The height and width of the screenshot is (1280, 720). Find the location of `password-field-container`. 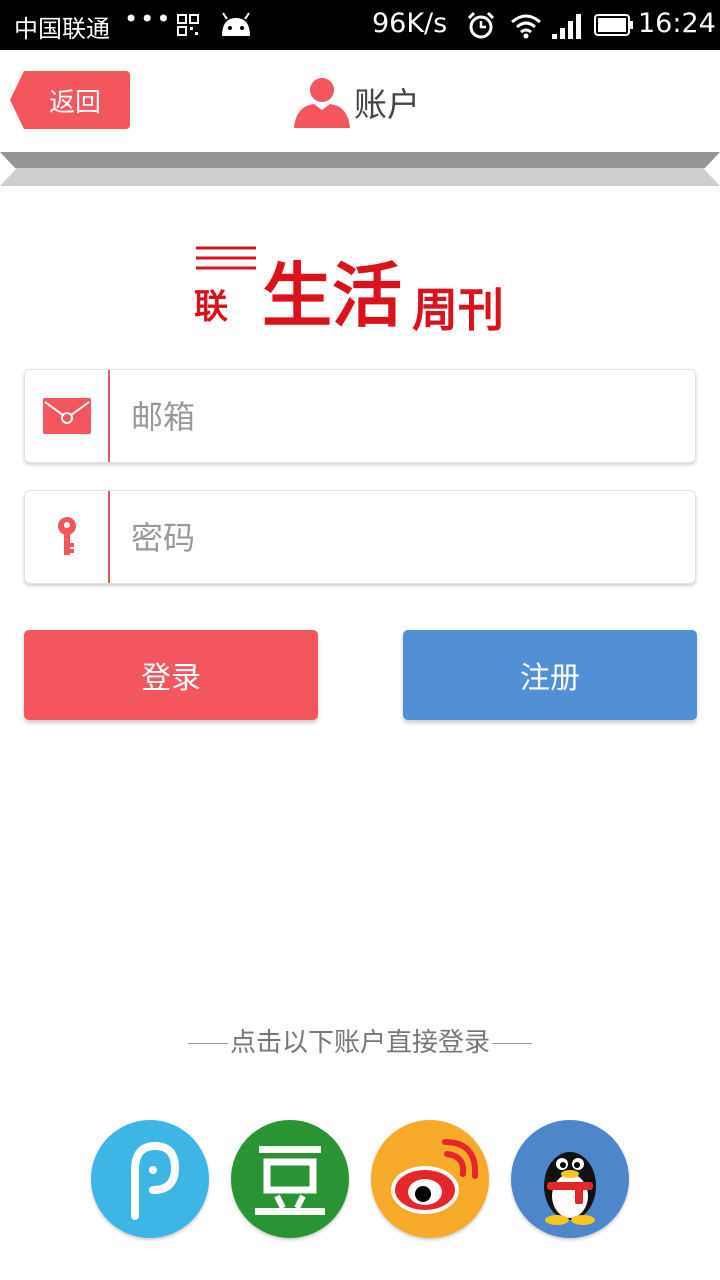

password-field-container is located at coordinates (360, 537).